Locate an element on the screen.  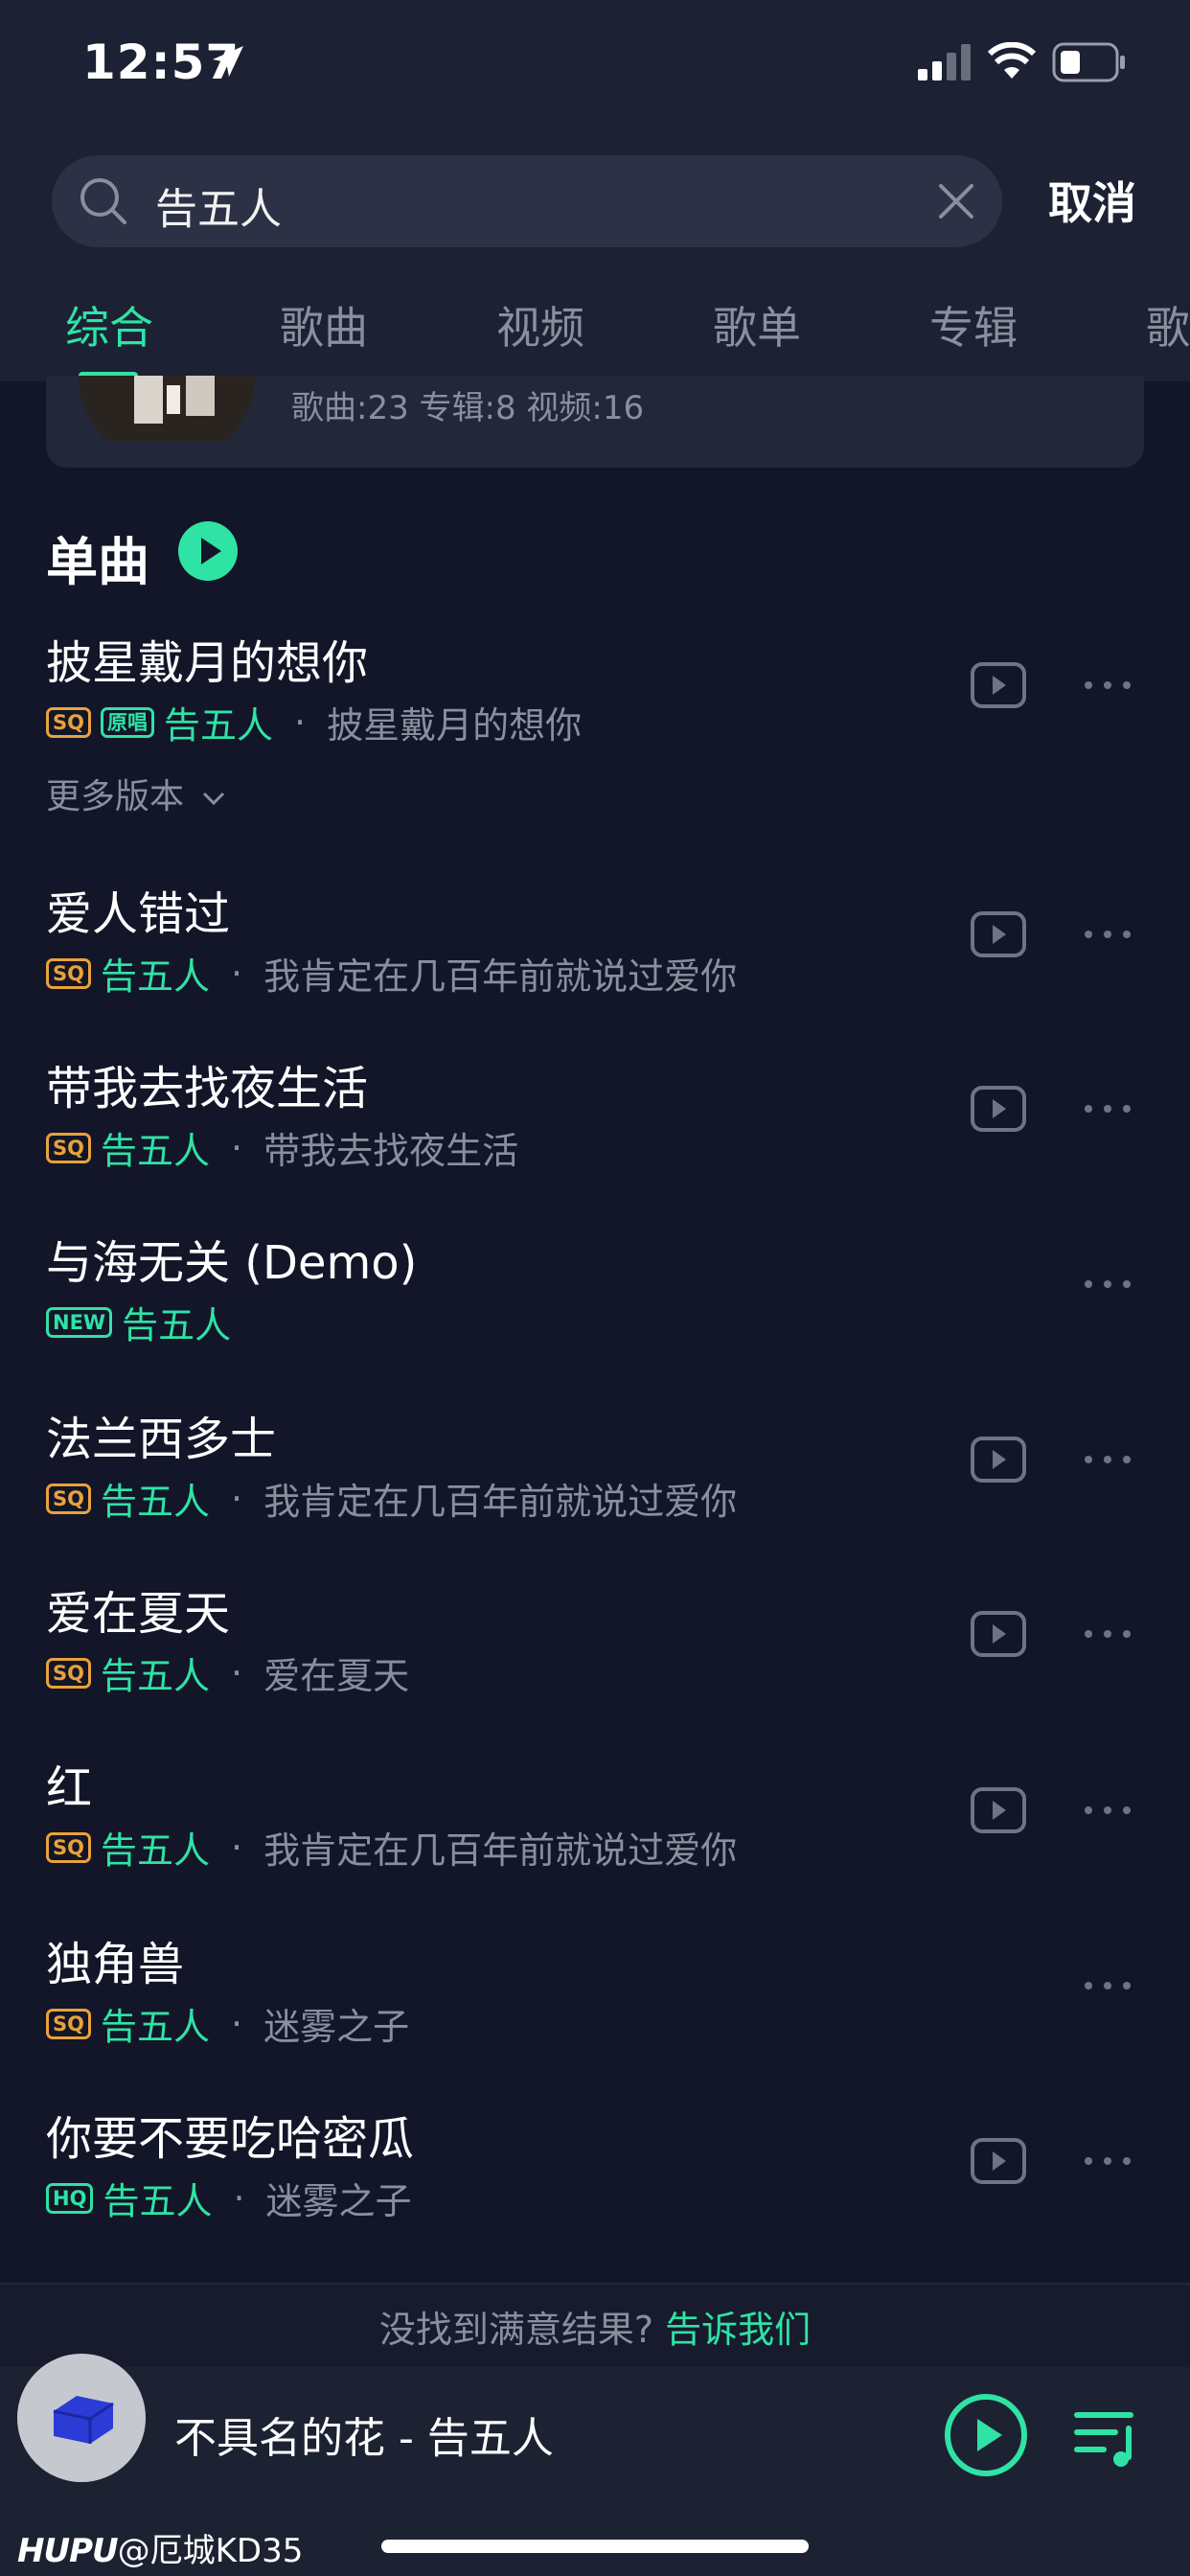
song-album: 披星戴月的想你 is located at coordinates (455, 725).